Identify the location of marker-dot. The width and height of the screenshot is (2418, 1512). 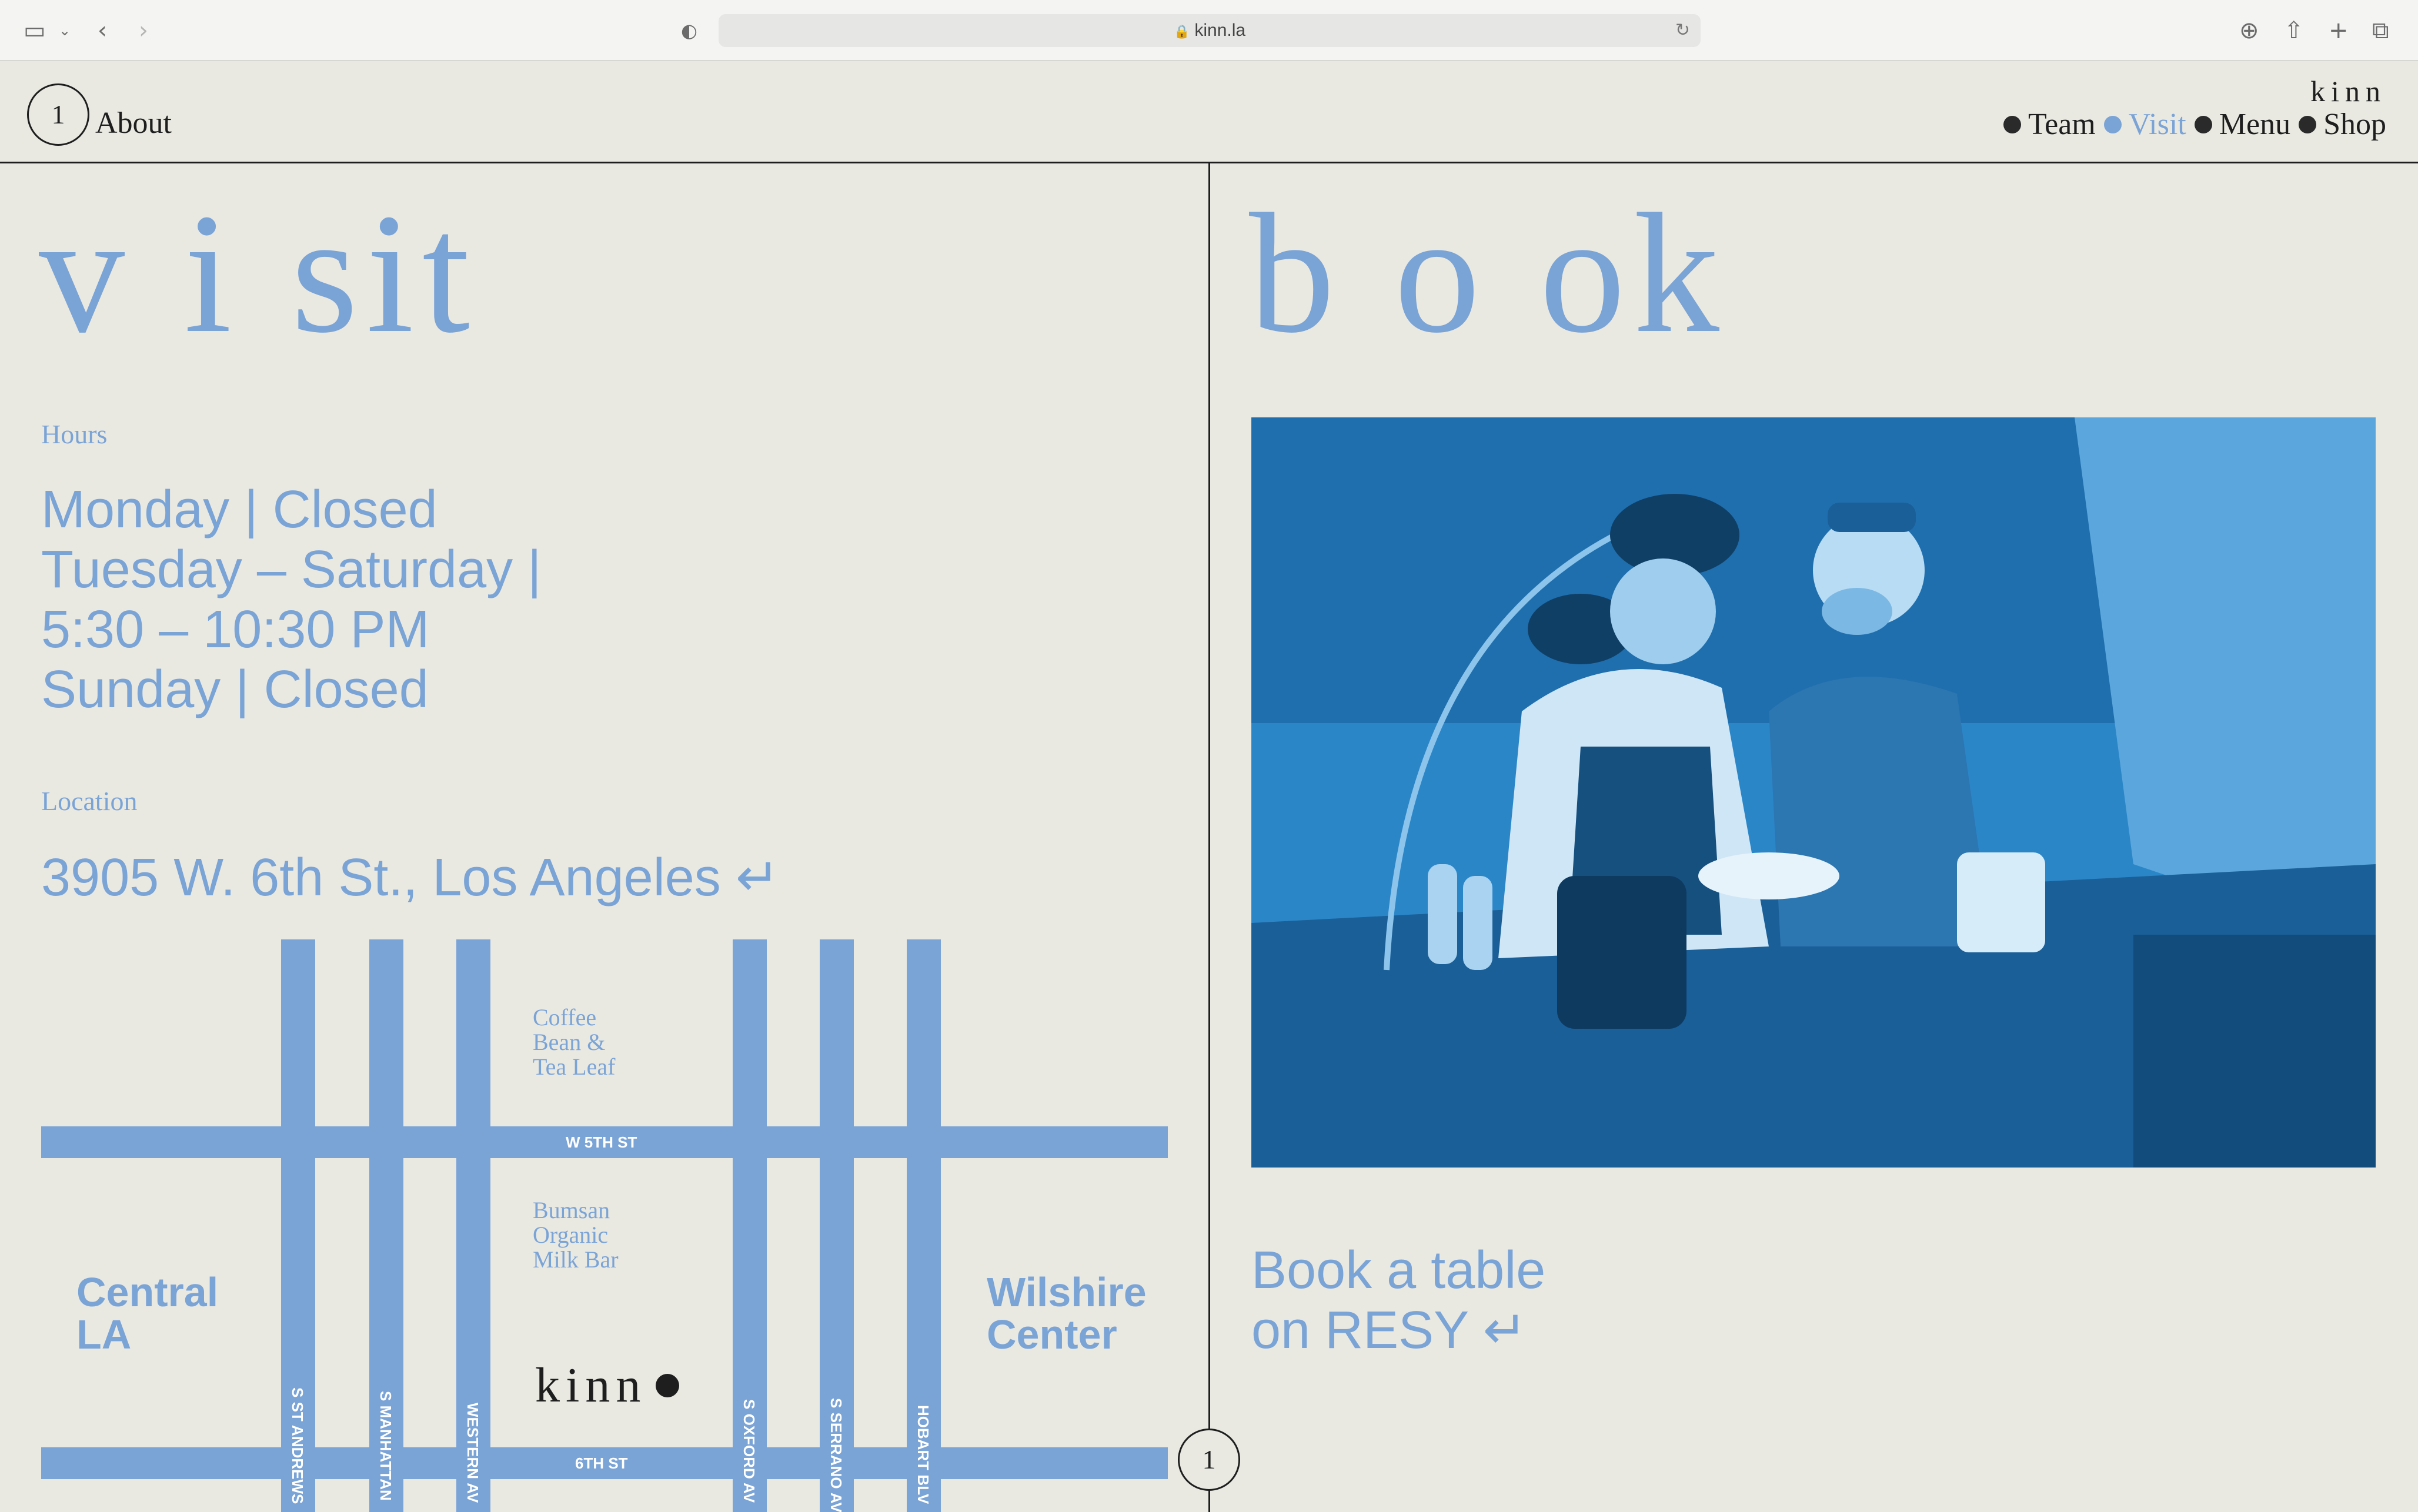
(668, 1385).